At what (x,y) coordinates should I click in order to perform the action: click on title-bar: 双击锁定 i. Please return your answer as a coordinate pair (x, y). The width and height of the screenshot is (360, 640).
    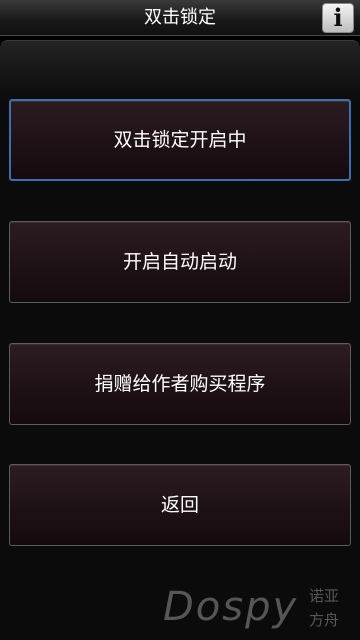
    Looking at the image, I should click on (180, 18).